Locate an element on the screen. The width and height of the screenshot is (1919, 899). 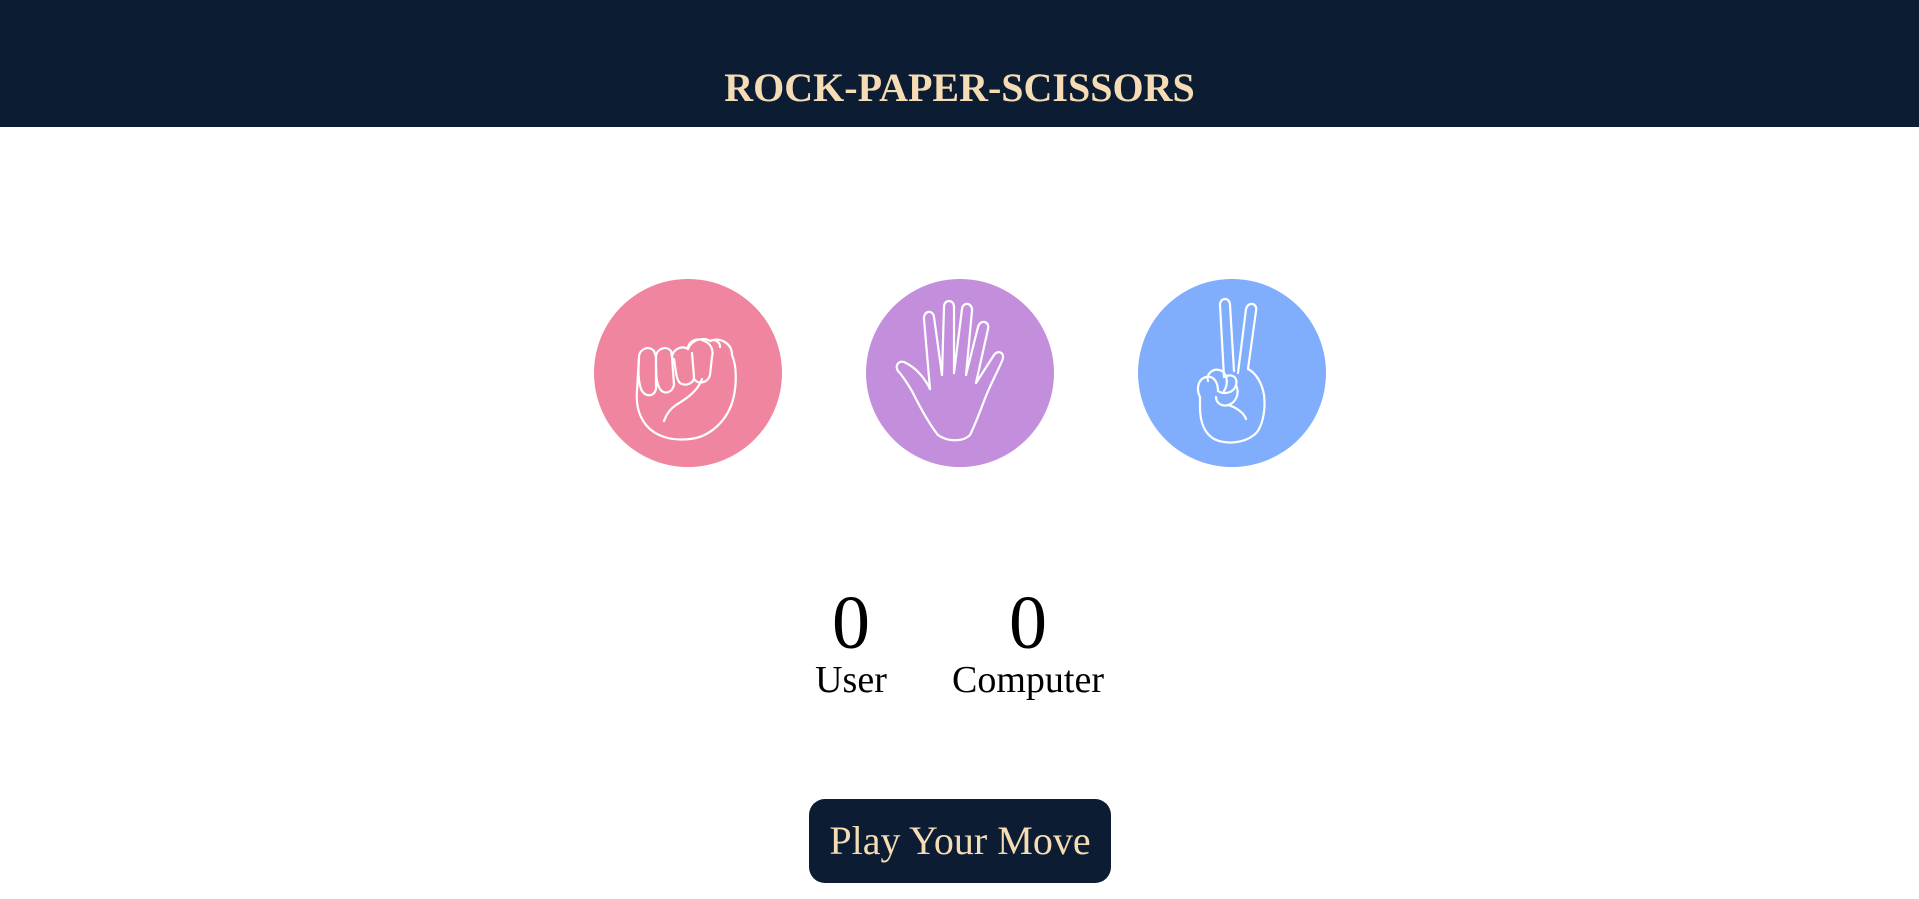
rock-choice is located at coordinates (688, 373).